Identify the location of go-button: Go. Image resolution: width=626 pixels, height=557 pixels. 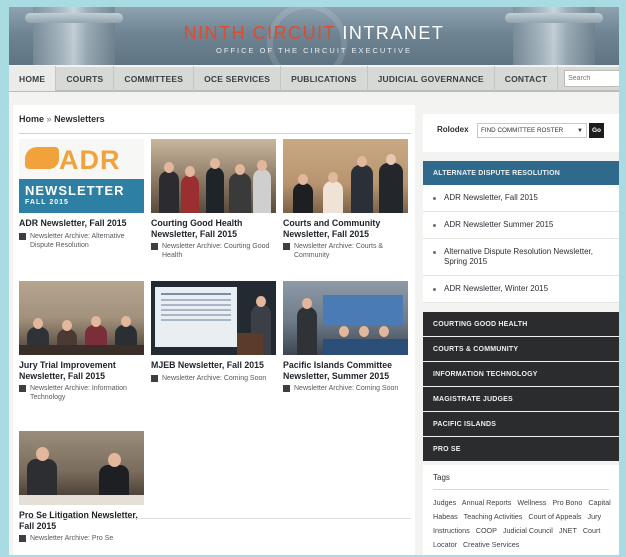
(596, 130).